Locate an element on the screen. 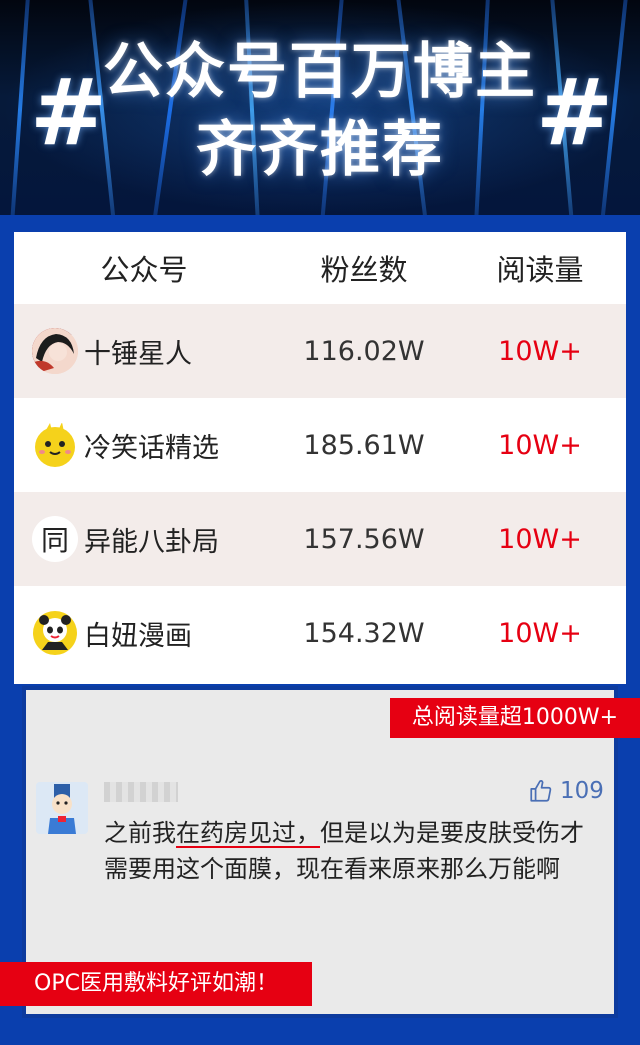  table-row: 十锤星人 116.02W 10W+ is located at coordinates (320, 351).